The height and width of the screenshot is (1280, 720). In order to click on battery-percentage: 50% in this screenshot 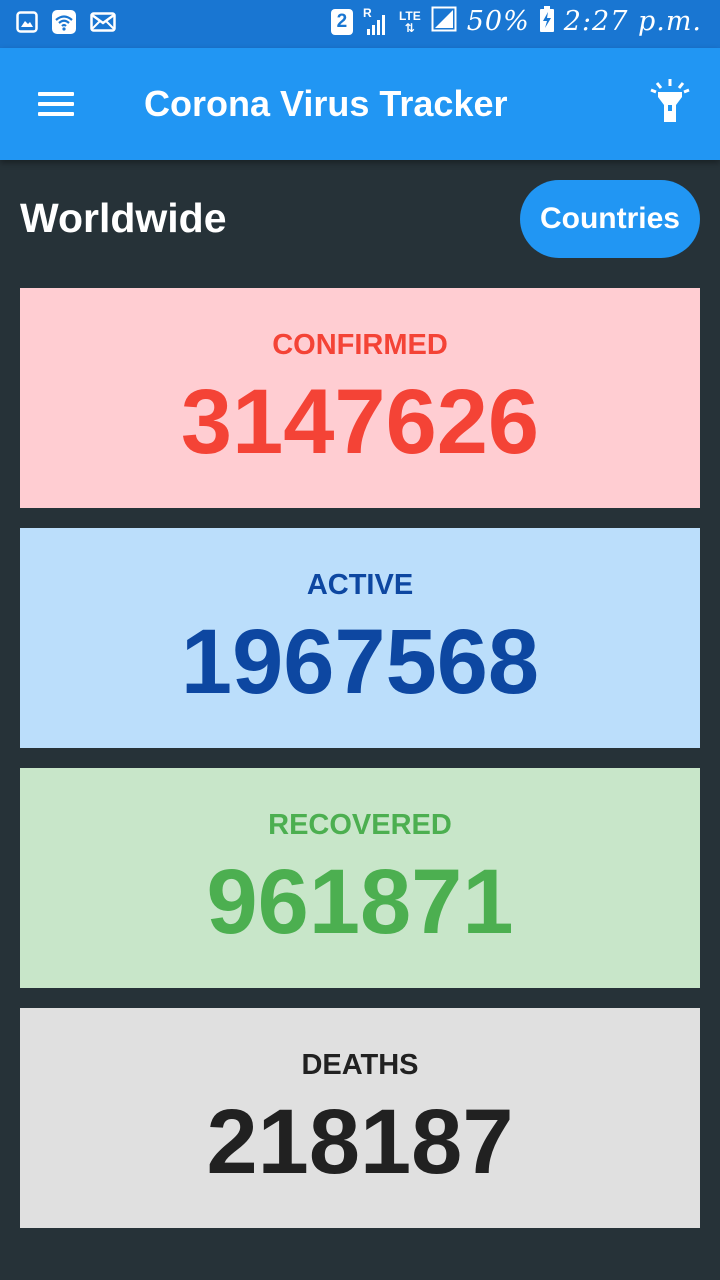, I will do `click(498, 21)`.